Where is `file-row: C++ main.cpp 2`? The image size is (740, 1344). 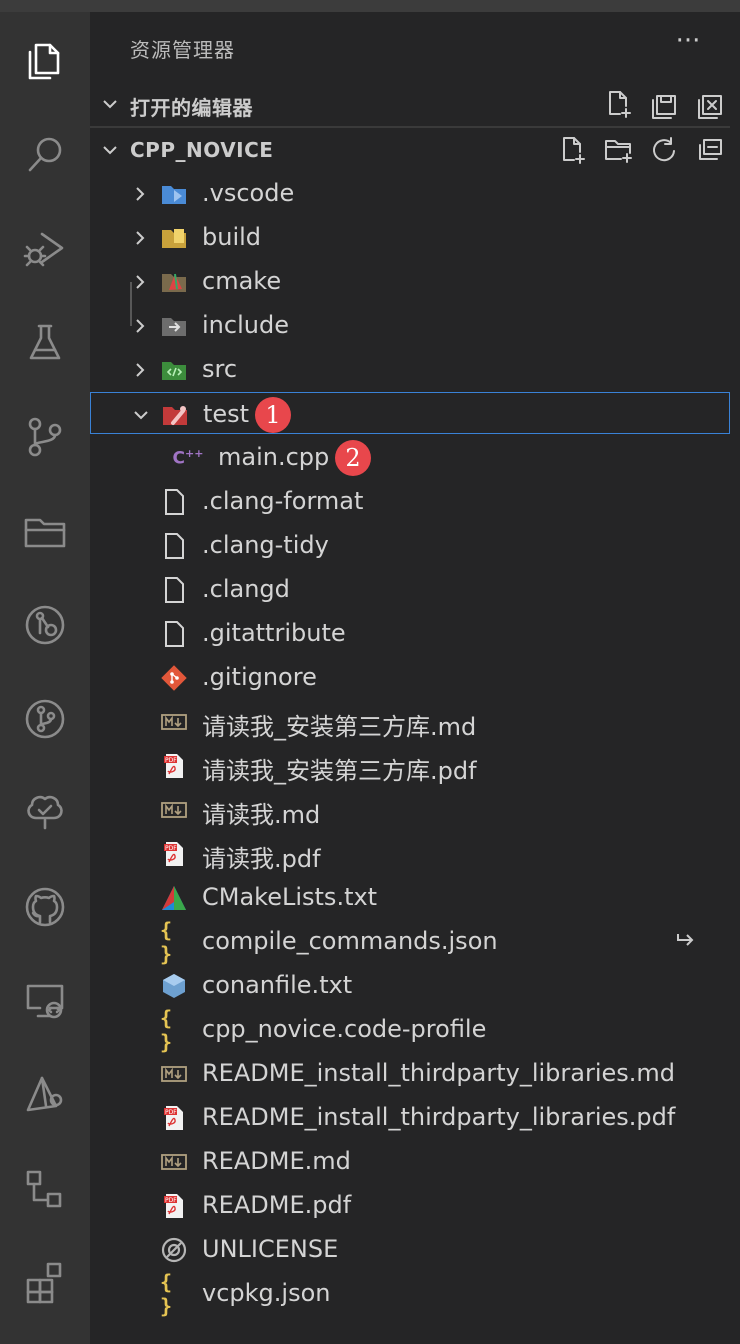 file-row: C++ main.cpp 2 is located at coordinates (415, 458).